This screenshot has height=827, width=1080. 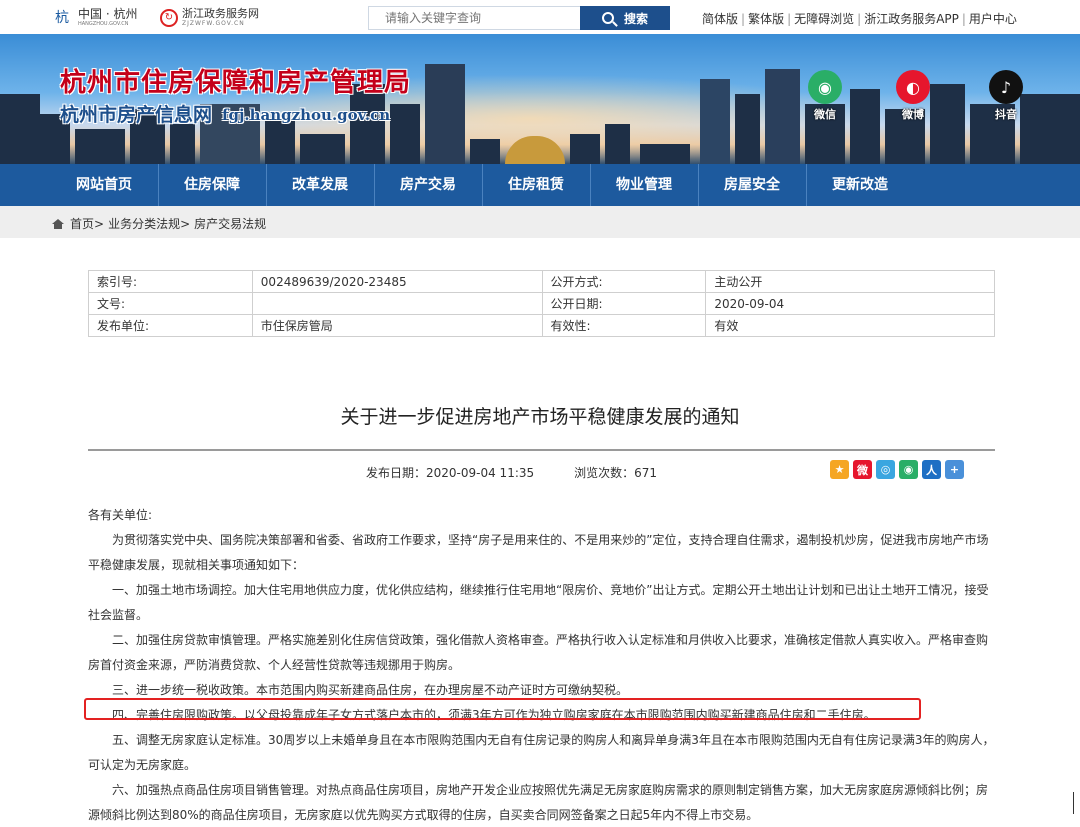 What do you see at coordinates (616, 473) in the screenshot?
I see `view-count: 浏览次数：671` at bounding box center [616, 473].